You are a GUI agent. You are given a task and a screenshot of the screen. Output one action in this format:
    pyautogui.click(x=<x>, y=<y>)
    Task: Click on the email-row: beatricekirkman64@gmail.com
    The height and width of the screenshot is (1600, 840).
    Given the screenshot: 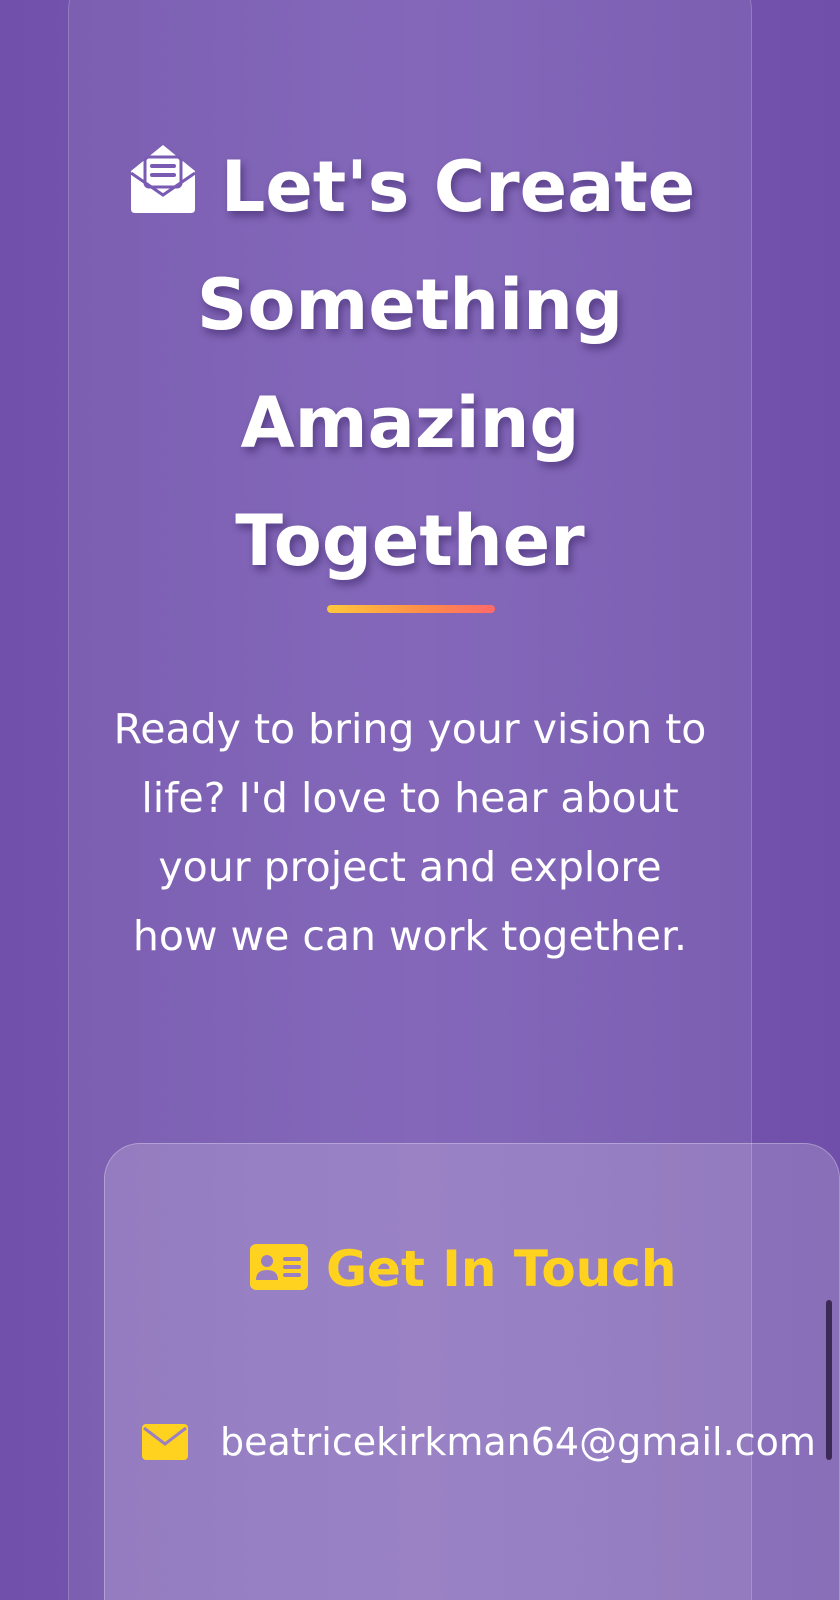 What is the action you would take?
    pyautogui.click(x=479, y=1442)
    